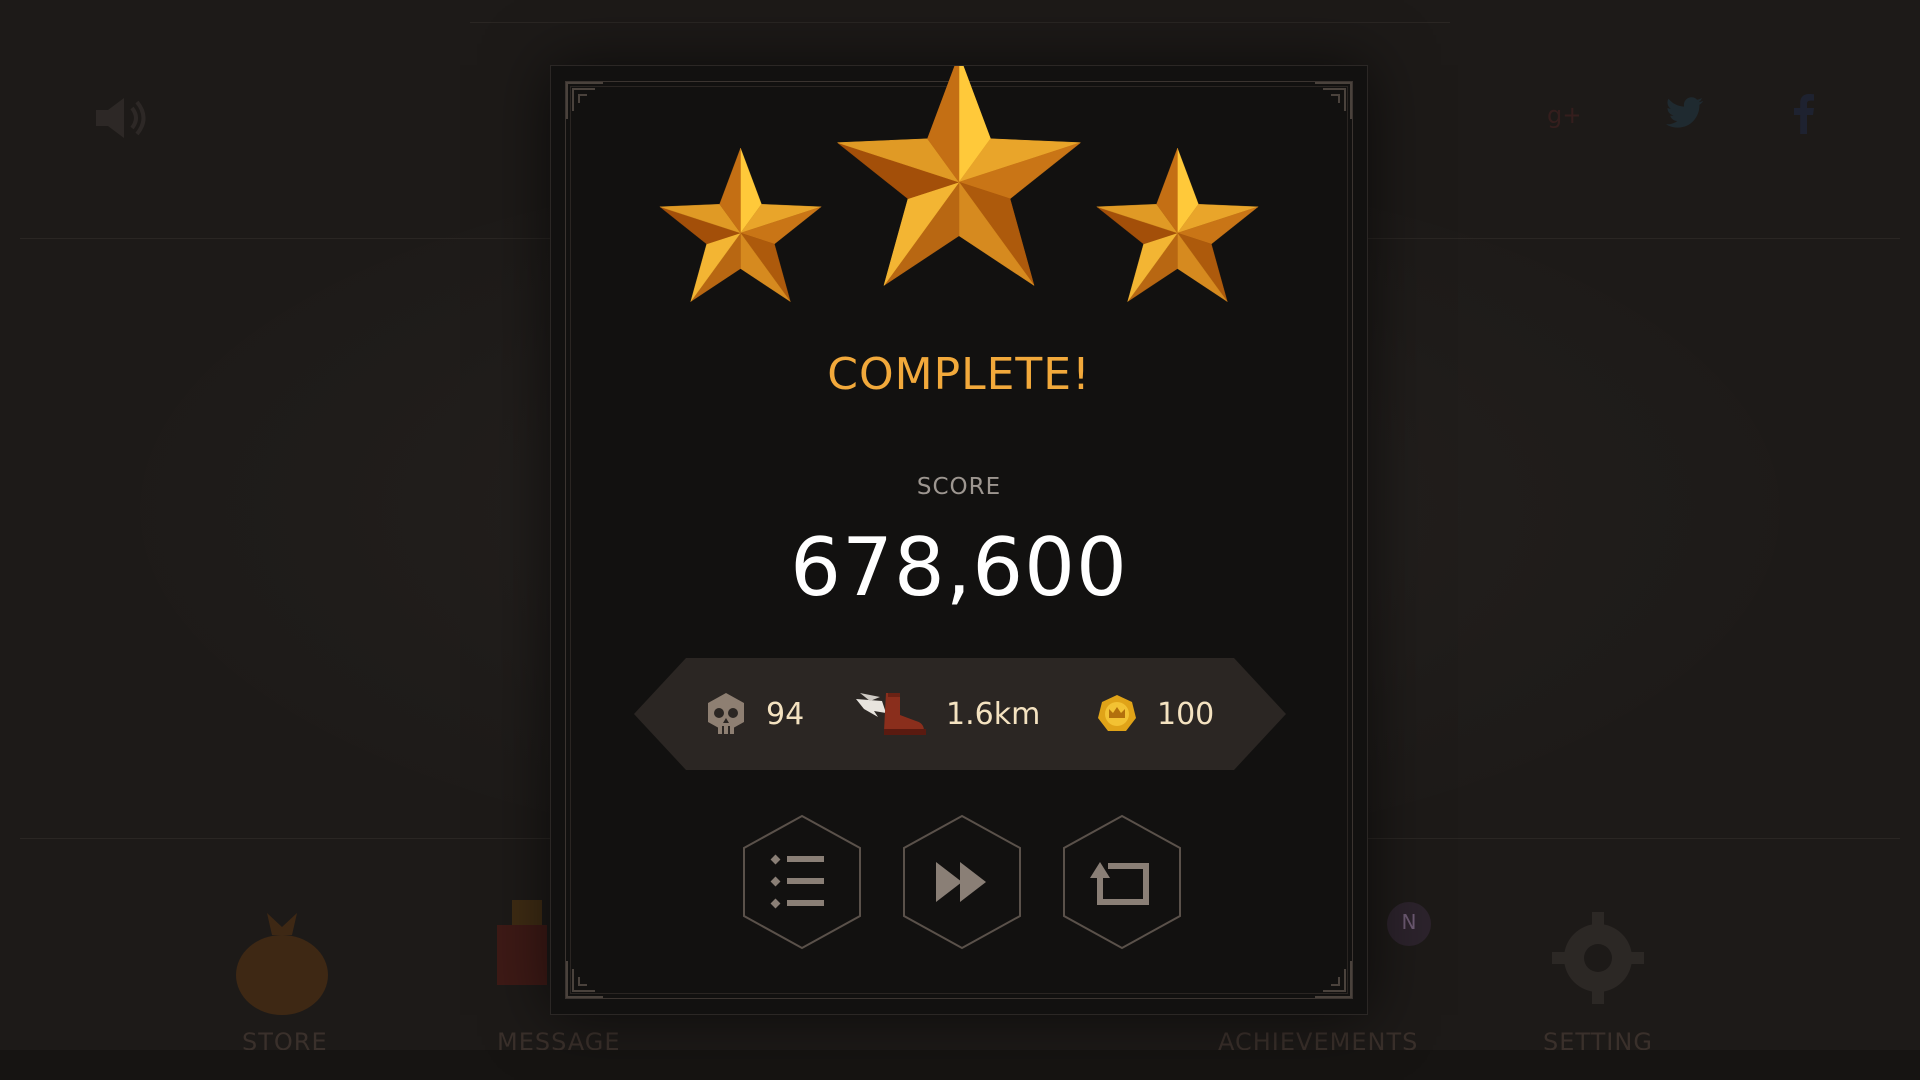  What do you see at coordinates (755, 714) in the screenshot?
I see `stat-kills: 94` at bounding box center [755, 714].